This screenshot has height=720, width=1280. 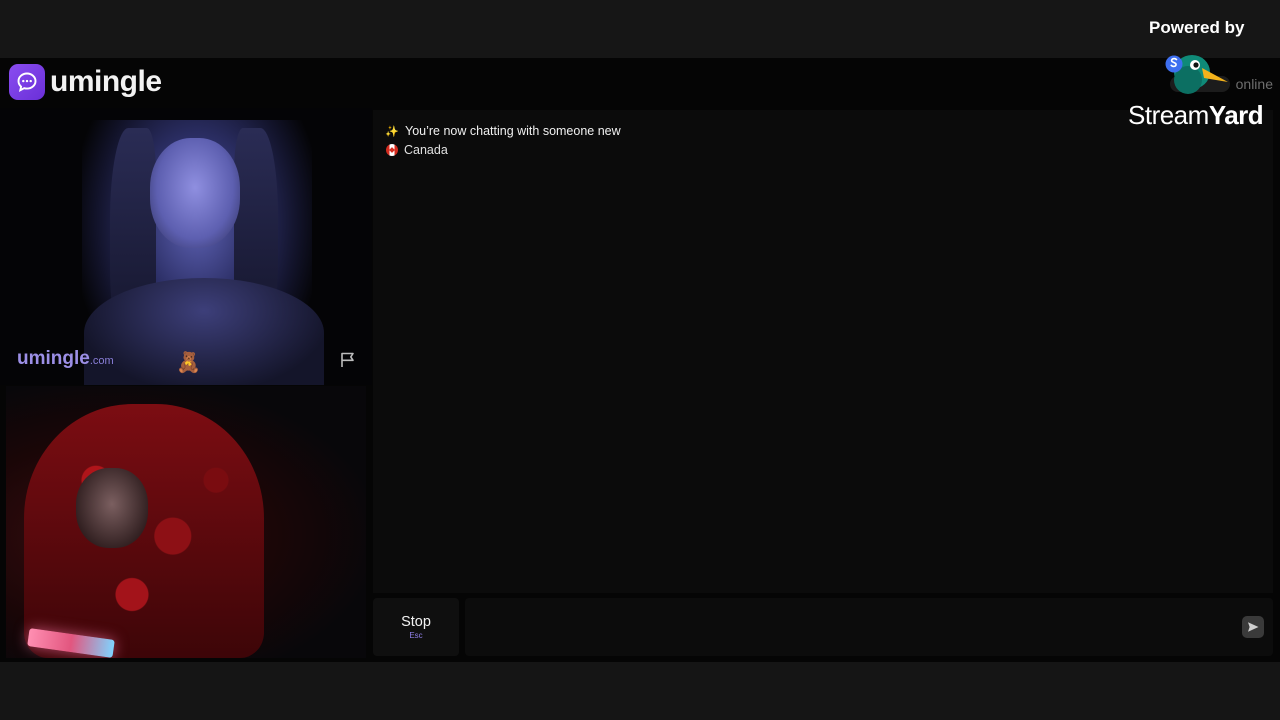 I want to click on country-name: Canada, so click(x=426, y=150).